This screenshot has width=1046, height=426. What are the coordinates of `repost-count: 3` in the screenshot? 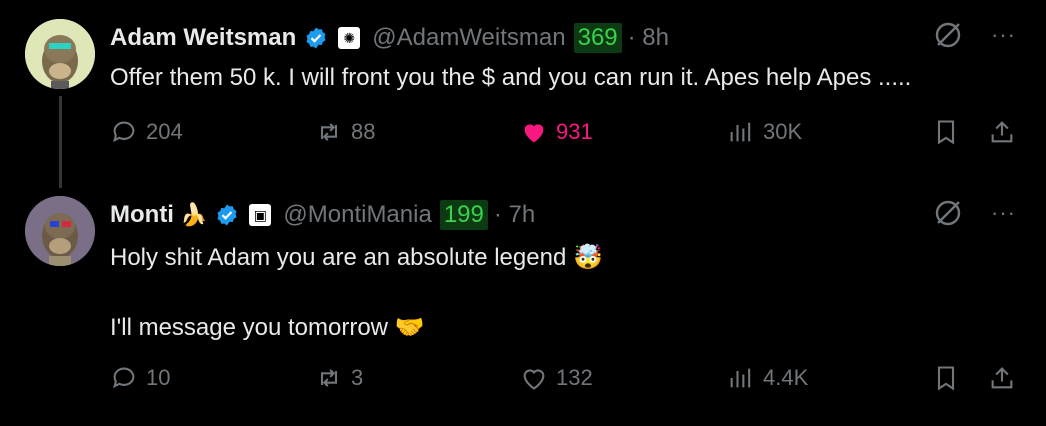 It's located at (357, 377).